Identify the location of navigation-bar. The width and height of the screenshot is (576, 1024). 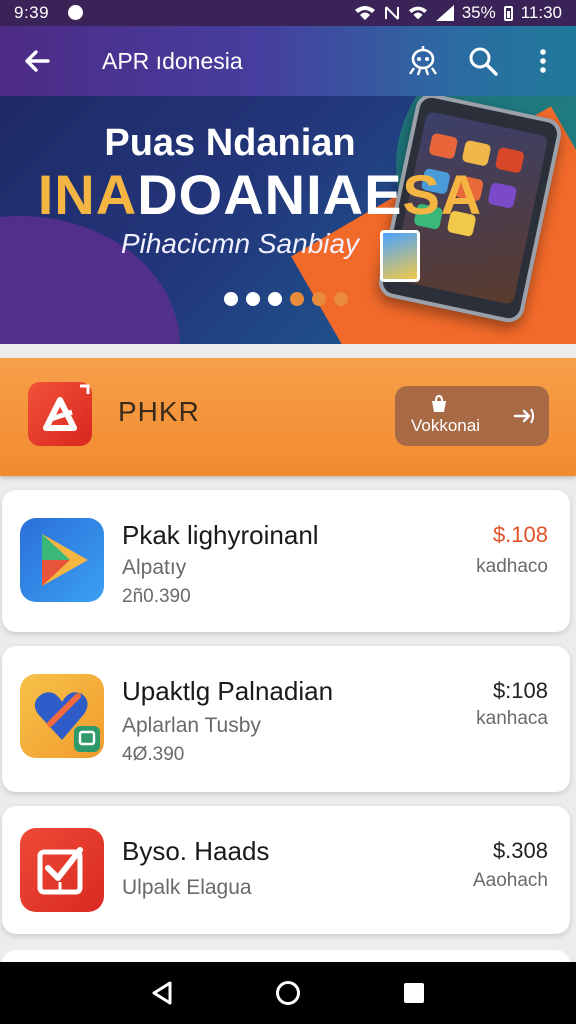
(288, 993).